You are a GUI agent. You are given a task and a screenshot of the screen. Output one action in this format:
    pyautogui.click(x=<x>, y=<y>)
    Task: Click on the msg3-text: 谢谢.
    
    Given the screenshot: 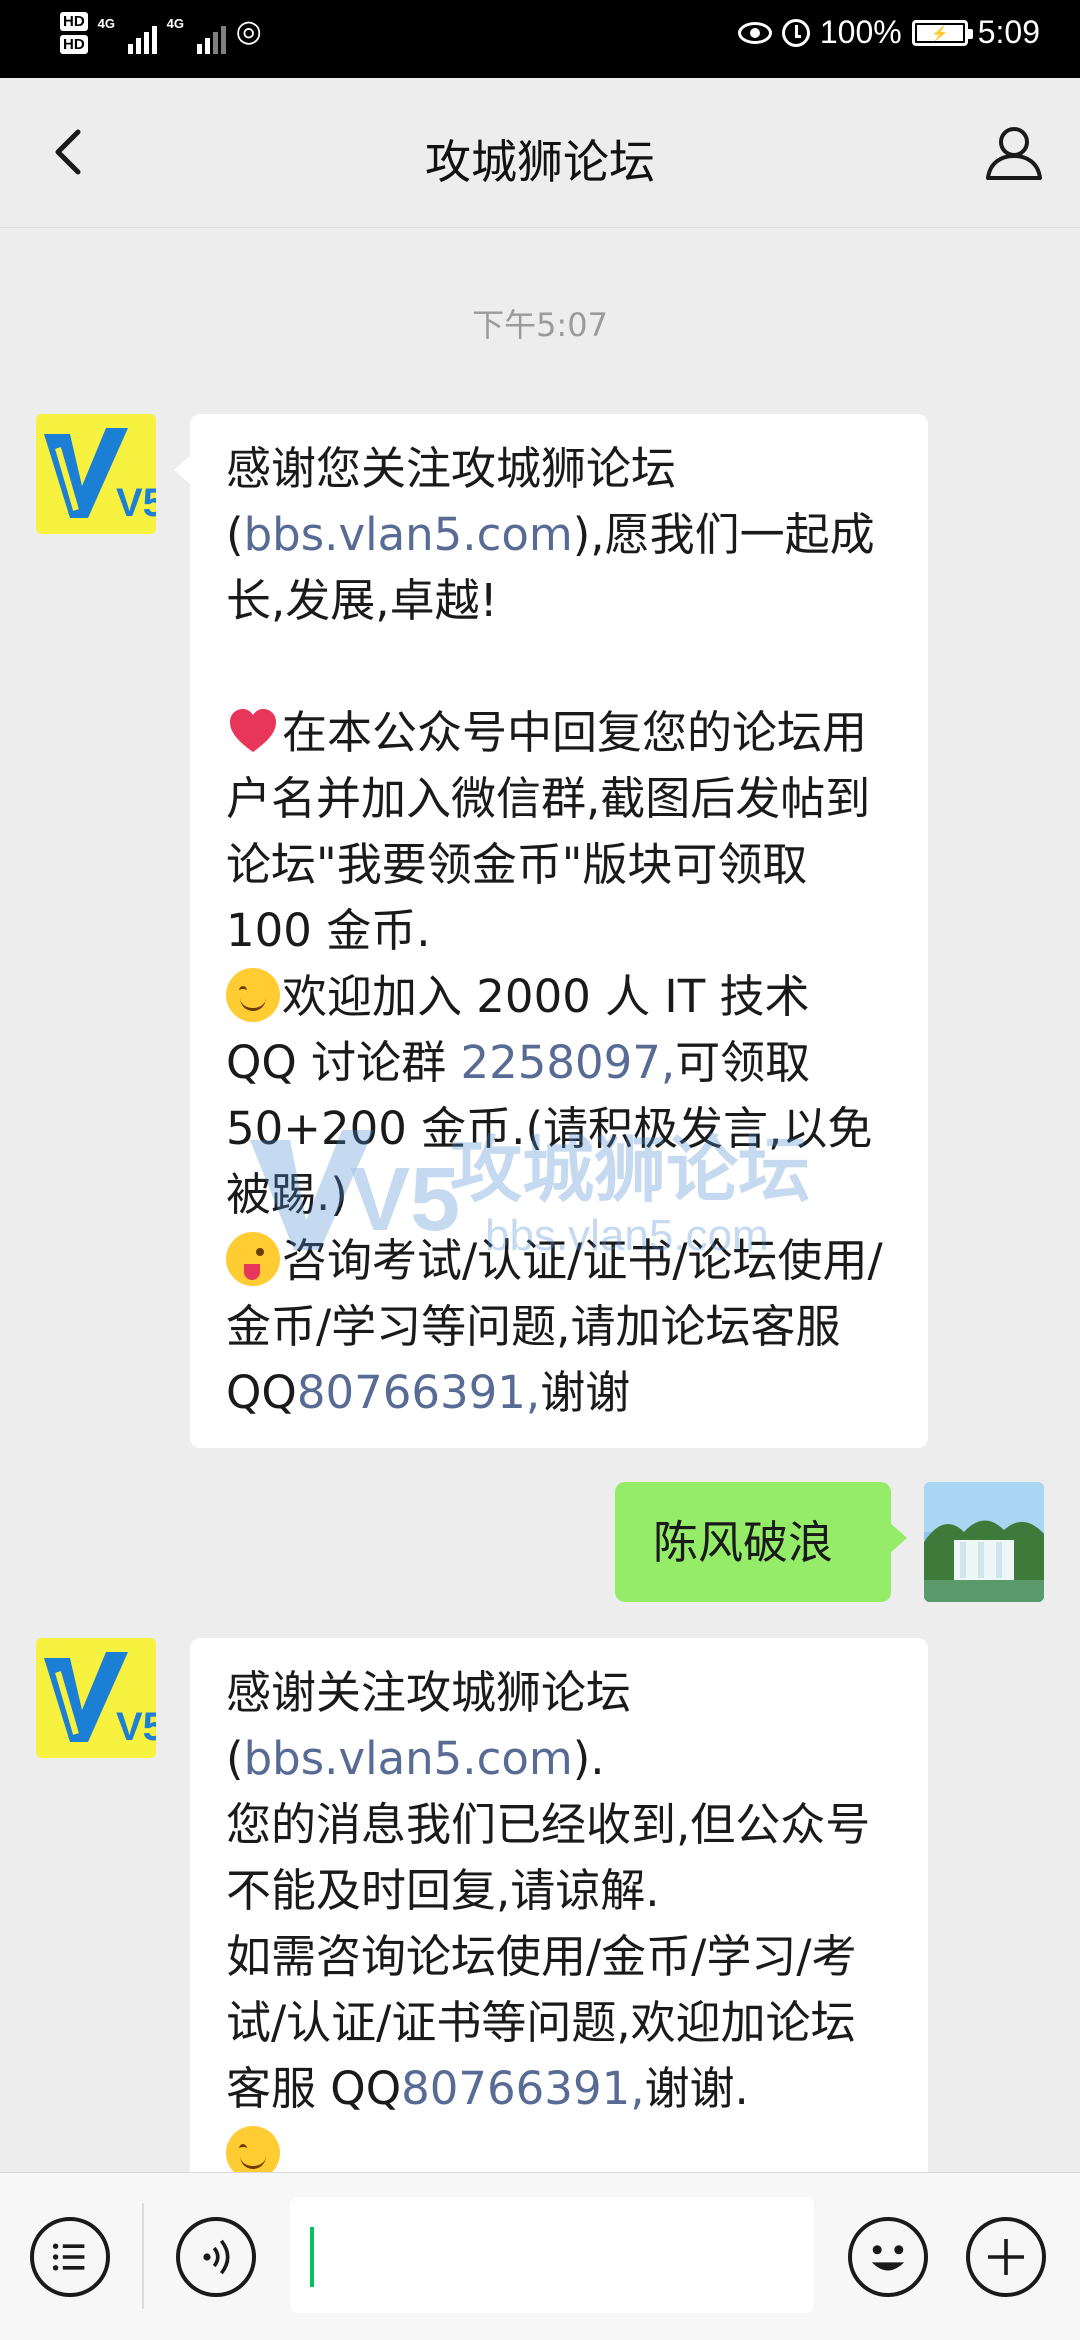 What is the action you would take?
    pyautogui.click(x=696, y=2088)
    